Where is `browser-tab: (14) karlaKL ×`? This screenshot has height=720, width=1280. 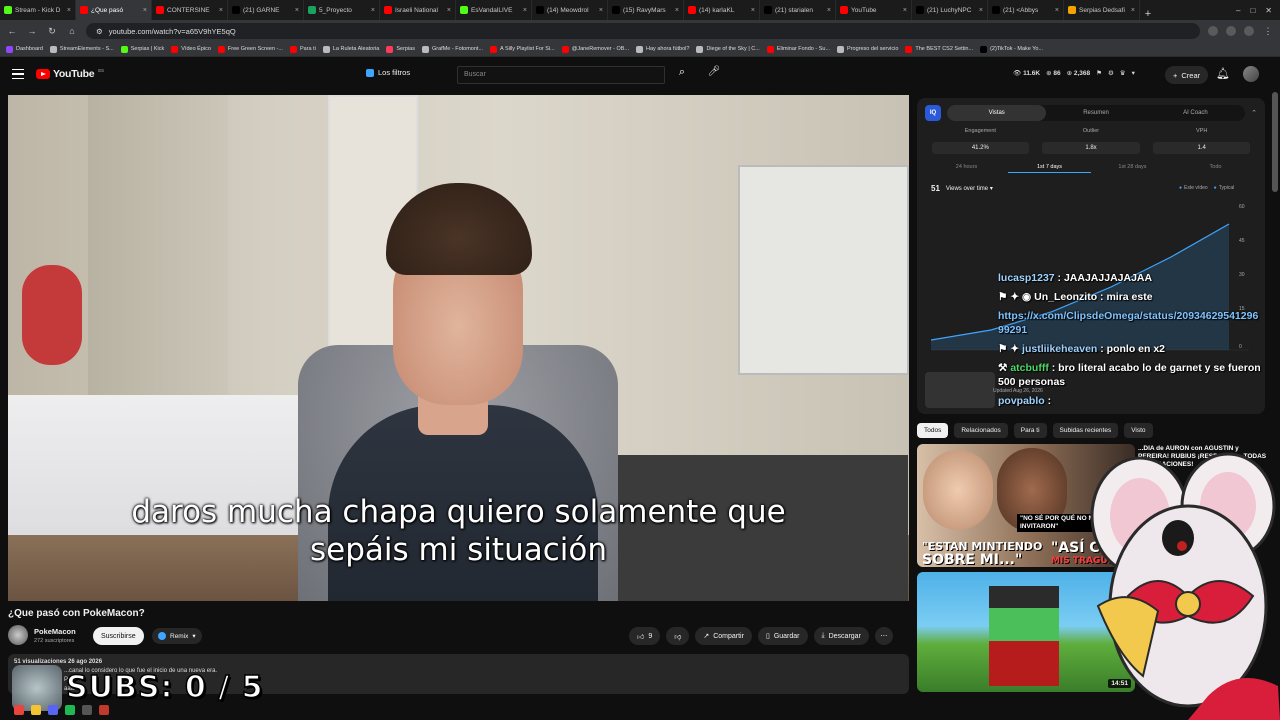 browser-tab: (14) karlaKL × is located at coordinates (722, 10).